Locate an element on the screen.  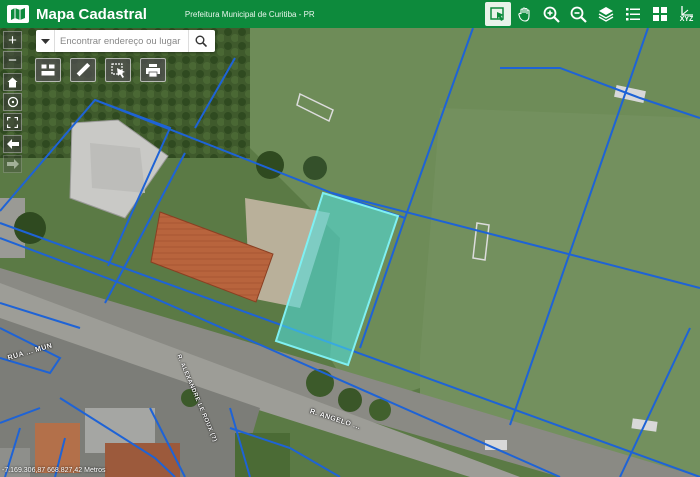
search-source-dropdown is located at coordinates (45, 41).